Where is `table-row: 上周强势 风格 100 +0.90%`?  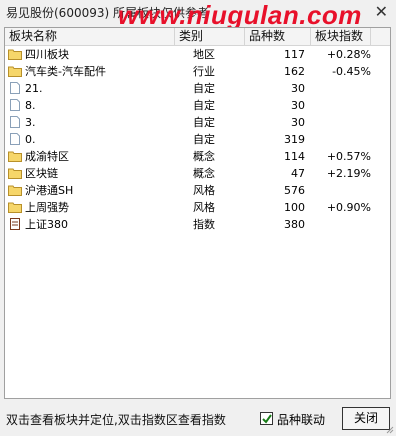
table-row: 上周强势 风格 100 +0.90% is located at coordinates (197, 207).